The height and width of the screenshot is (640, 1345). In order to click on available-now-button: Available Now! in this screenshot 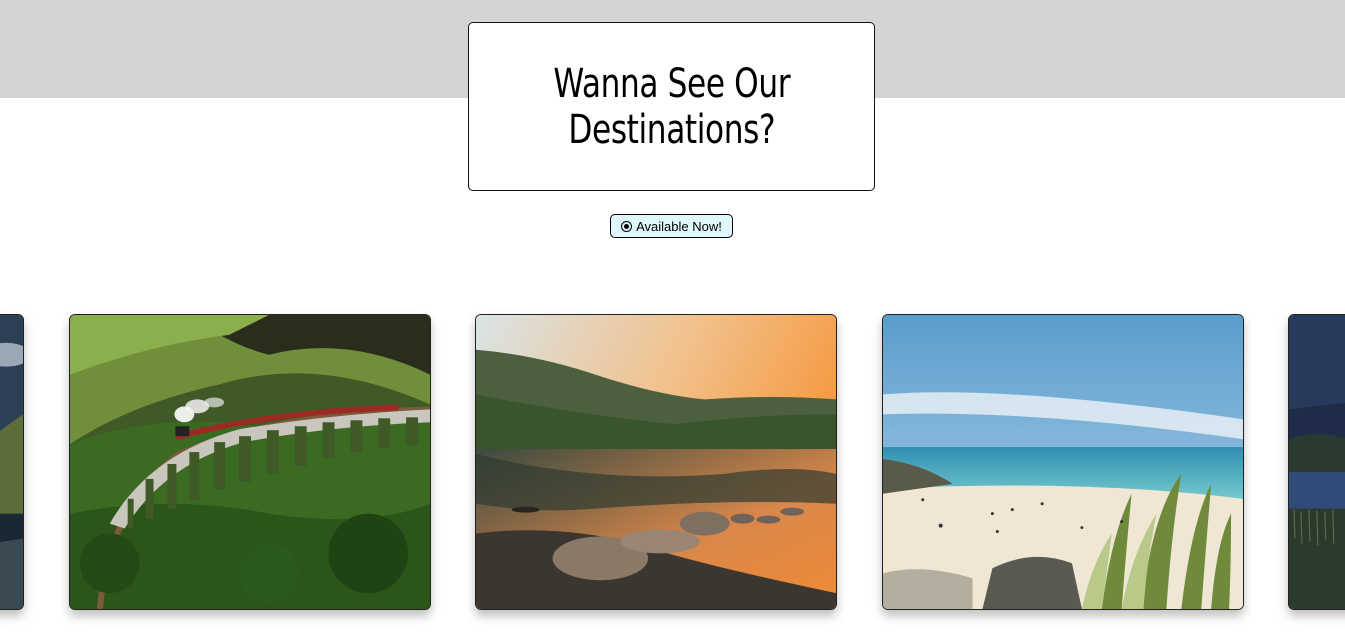, I will do `click(671, 226)`.